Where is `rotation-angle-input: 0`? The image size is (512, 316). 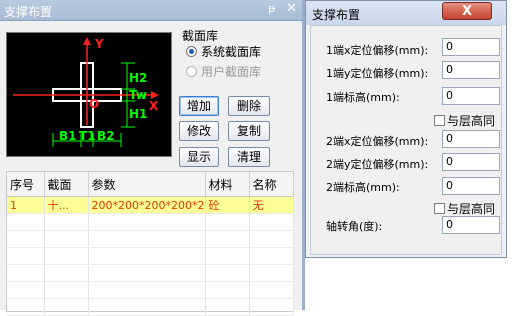
rotation-angle-input: 0 is located at coordinates (471, 225).